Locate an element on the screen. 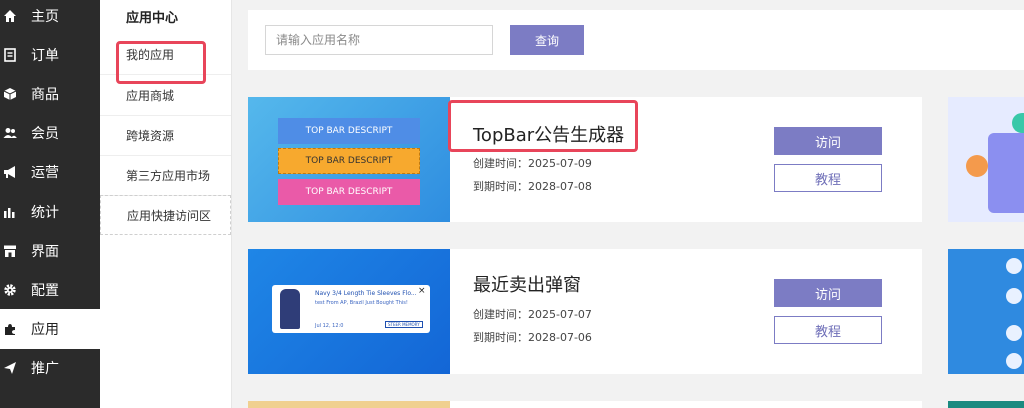 The image size is (1024, 408). nav-label: 推广 is located at coordinates (45, 369).